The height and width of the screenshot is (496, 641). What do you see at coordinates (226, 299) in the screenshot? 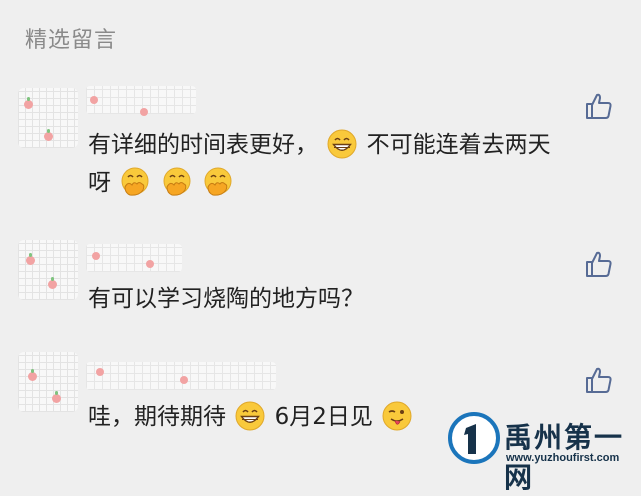
I see `comment-text: 有可以学习烧陶的地方吗？` at bounding box center [226, 299].